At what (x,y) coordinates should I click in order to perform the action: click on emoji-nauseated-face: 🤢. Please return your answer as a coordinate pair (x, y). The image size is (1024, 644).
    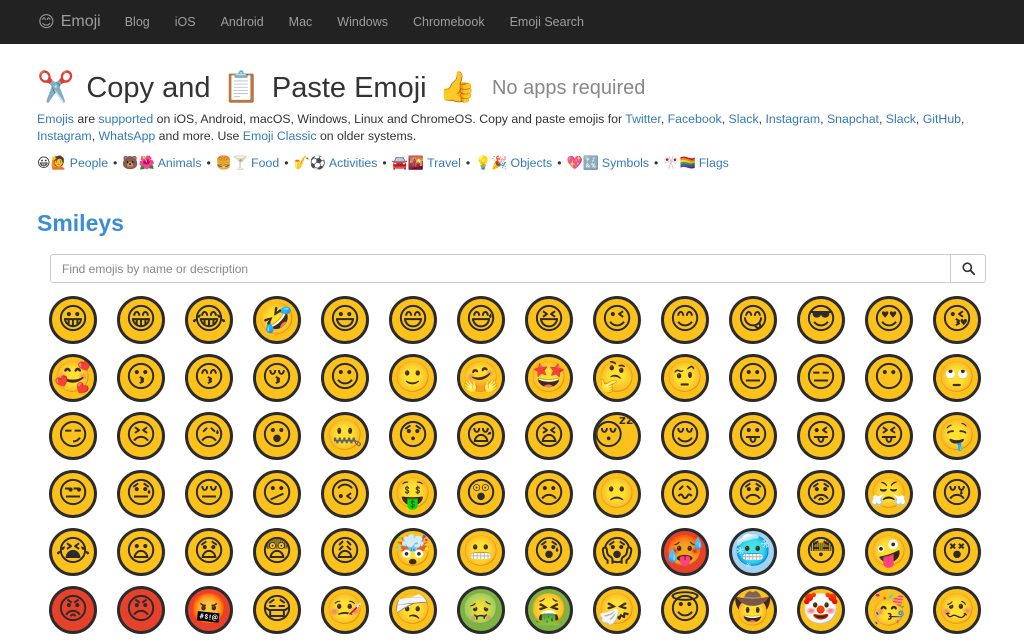
    Looking at the image, I should click on (481, 615).